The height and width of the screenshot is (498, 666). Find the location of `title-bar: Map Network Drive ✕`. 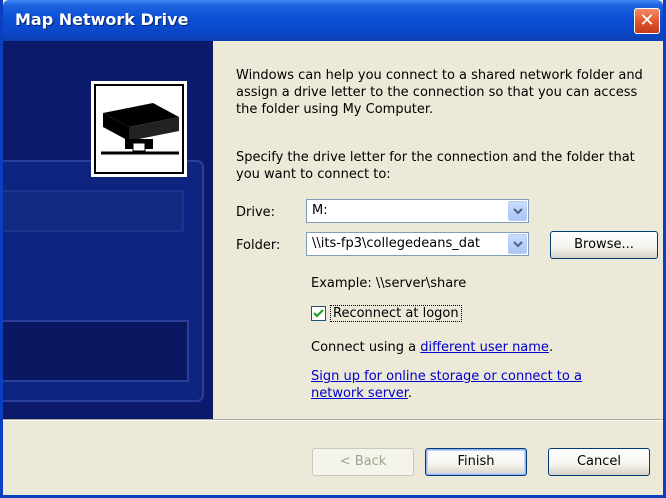

title-bar: Map Network Drive ✕ is located at coordinates (333, 20).